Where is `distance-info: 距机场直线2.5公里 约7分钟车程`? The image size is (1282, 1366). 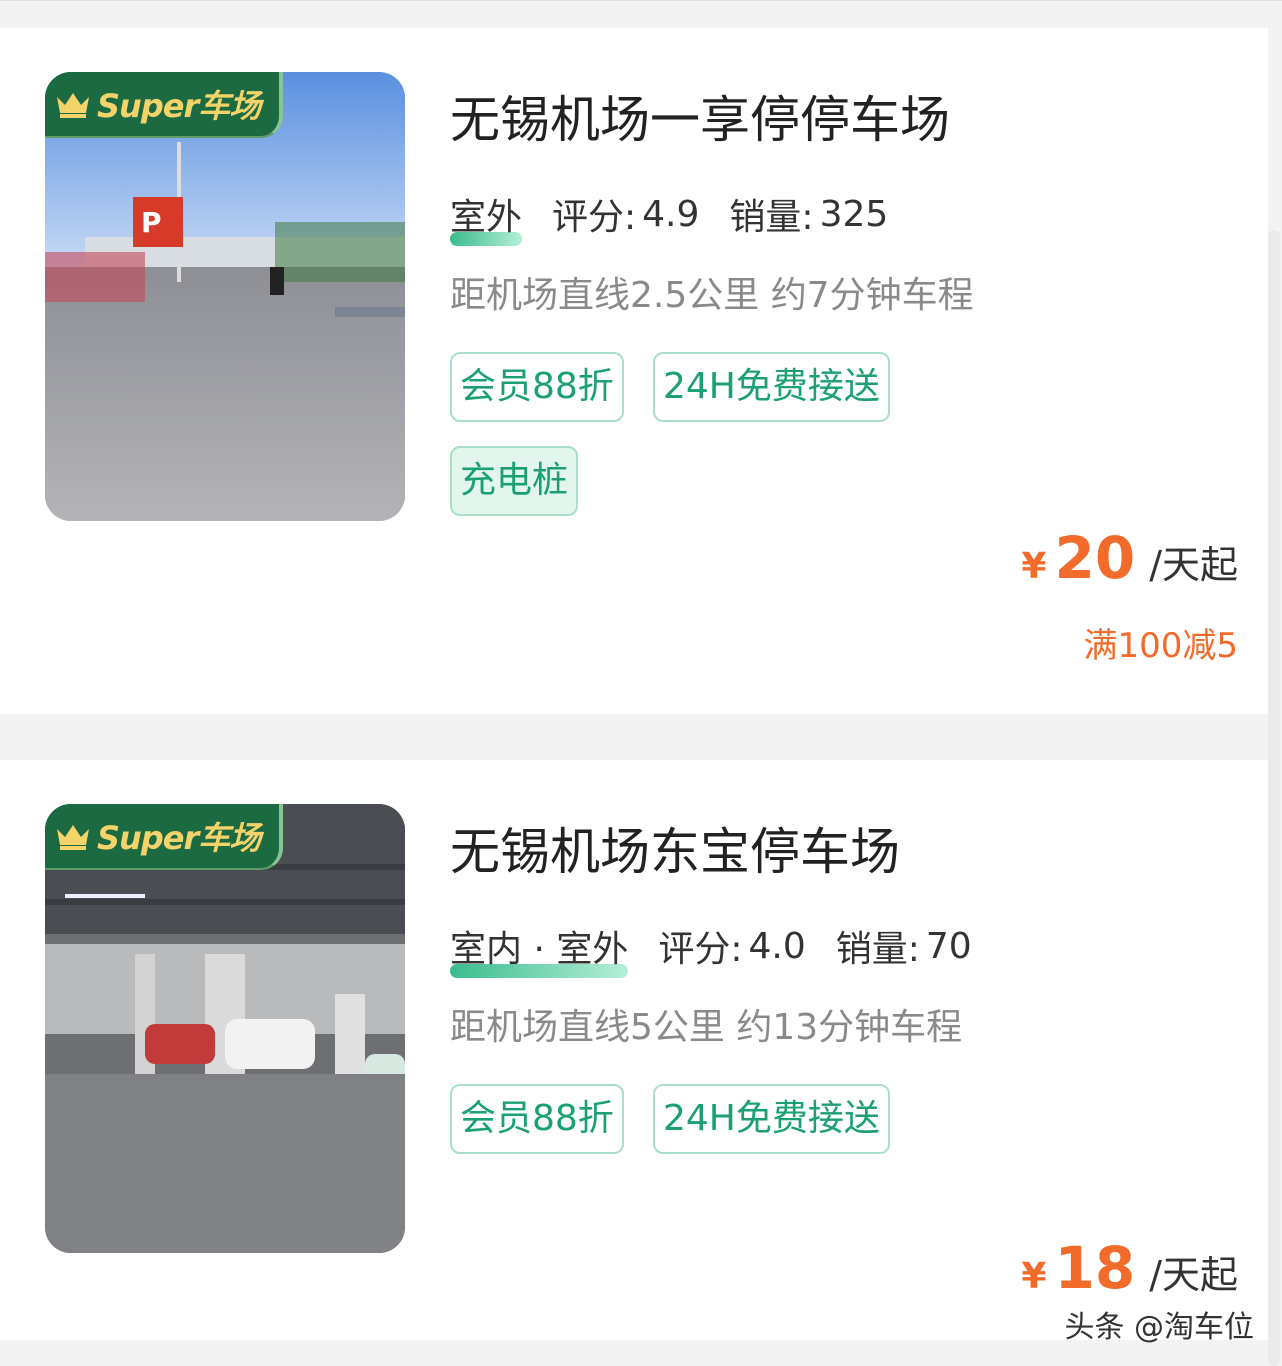 distance-info: 距机场直线2.5公里 约7分钟车程 is located at coordinates (712, 295).